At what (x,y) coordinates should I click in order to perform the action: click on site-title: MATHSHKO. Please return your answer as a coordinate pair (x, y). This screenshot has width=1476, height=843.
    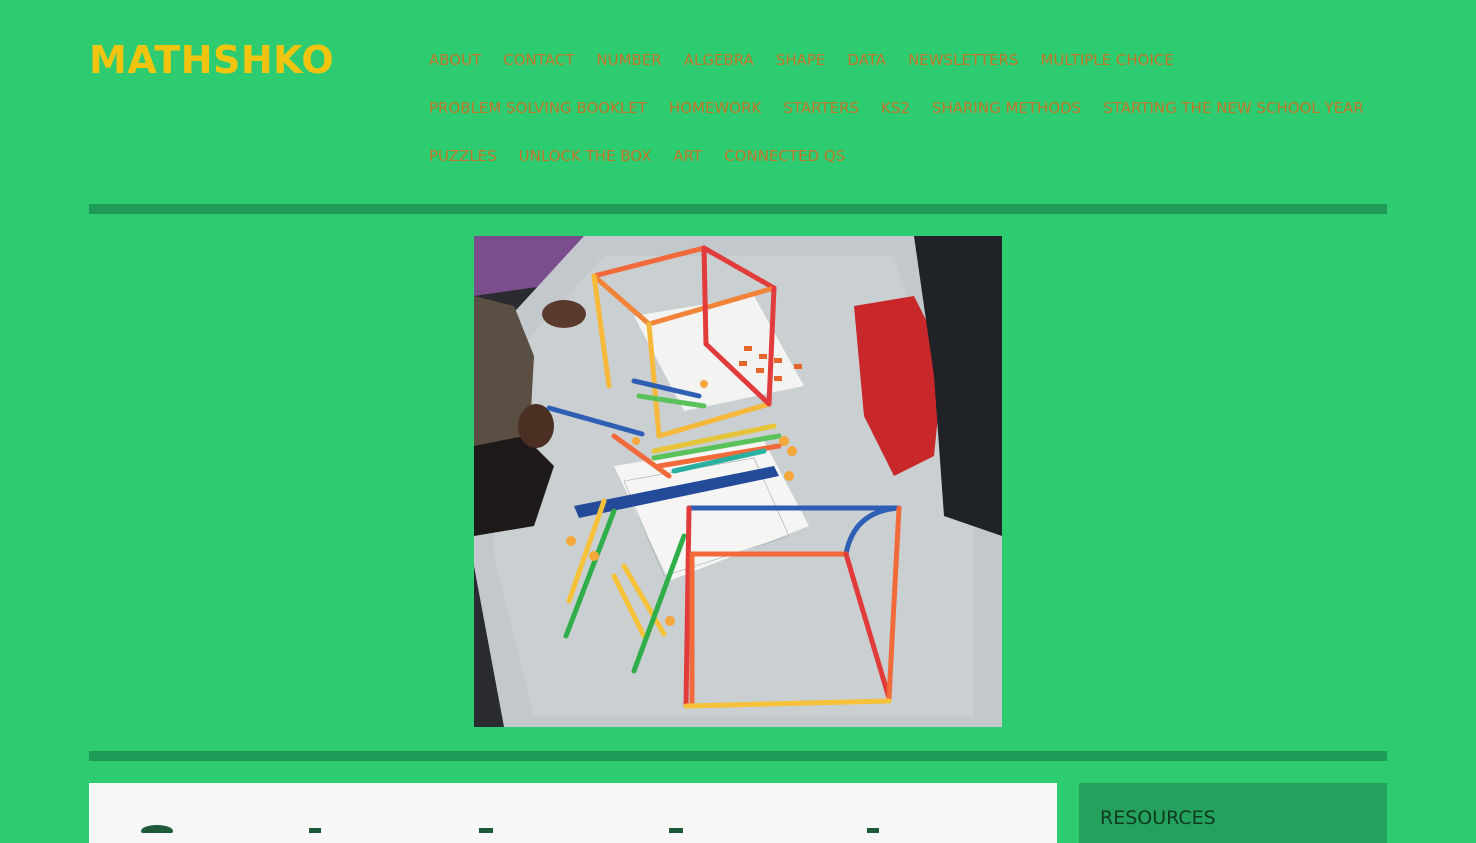
    Looking at the image, I should click on (211, 60).